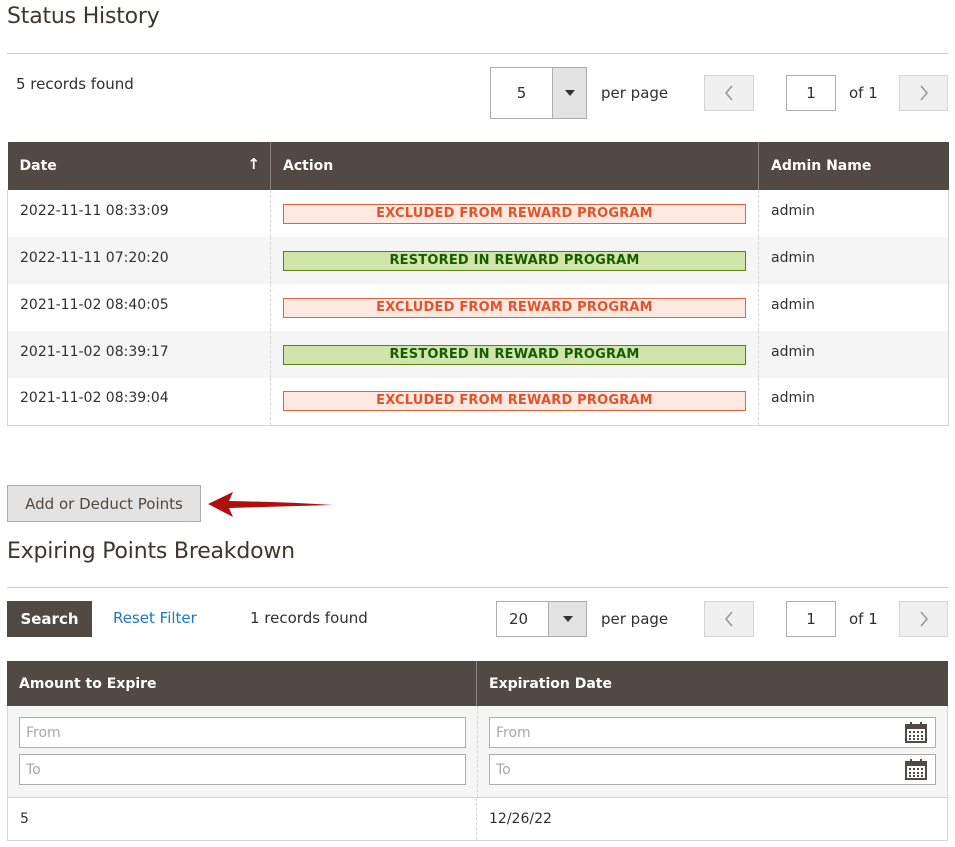 The width and height of the screenshot is (955, 847). Describe the element at coordinates (253, 164) in the screenshot. I see `sort-up-arrow-icon: ↑` at that location.